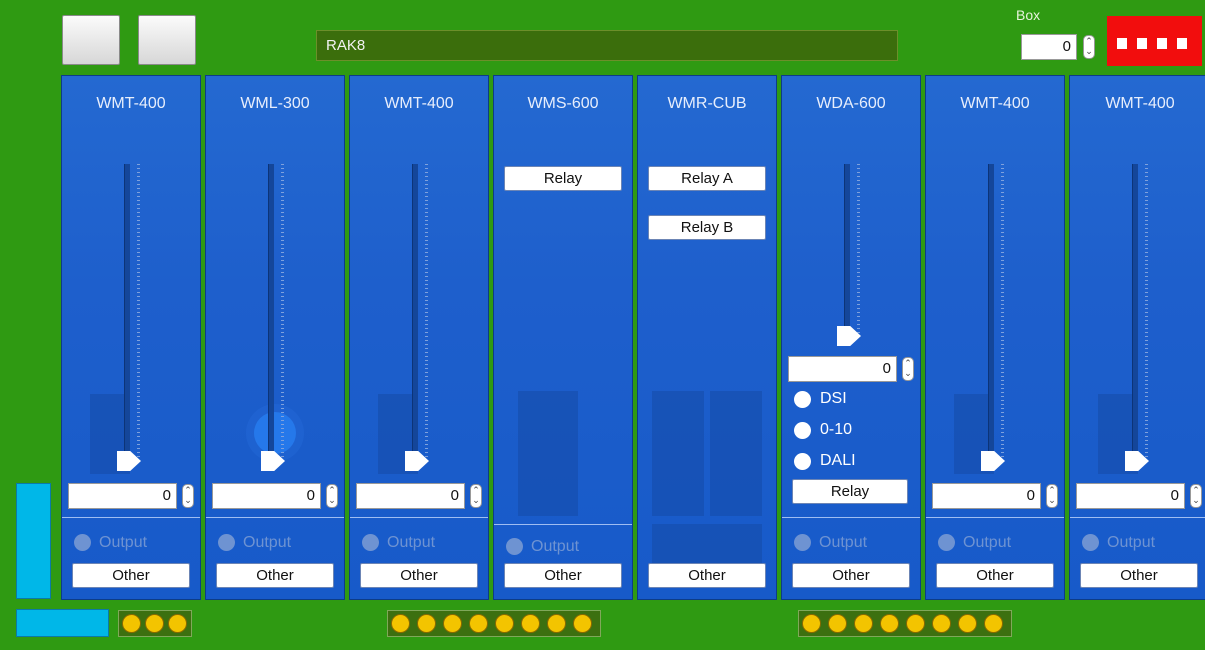 The width and height of the screenshot is (1205, 650). Describe the element at coordinates (707, 544) in the screenshot. I see `output-shadow` at that location.